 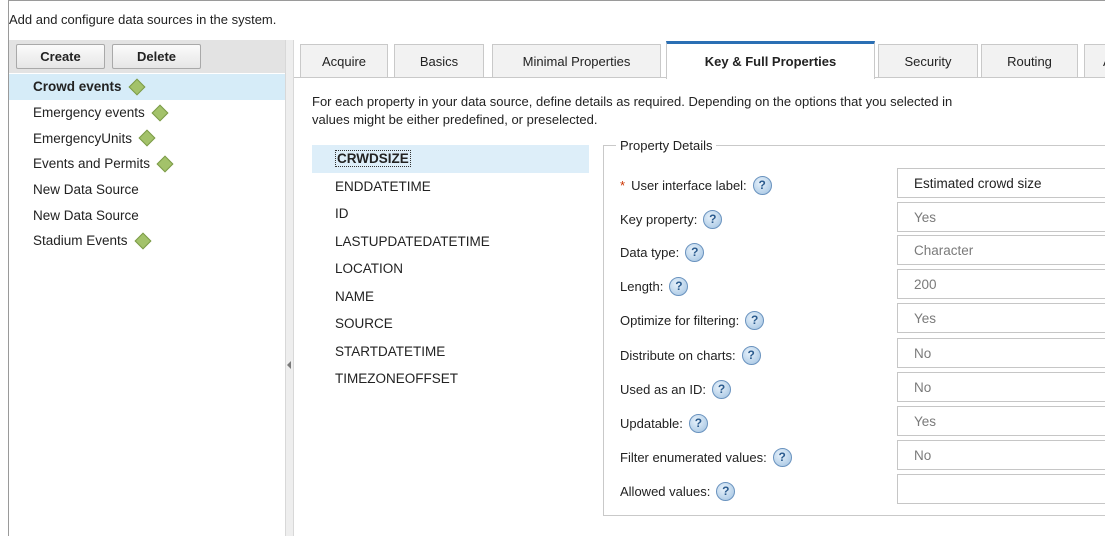 What do you see at coordinates (665, 491) in the screenshot?
I see `detail-label-text: Allowed values:` at bounding box center [665, 491].